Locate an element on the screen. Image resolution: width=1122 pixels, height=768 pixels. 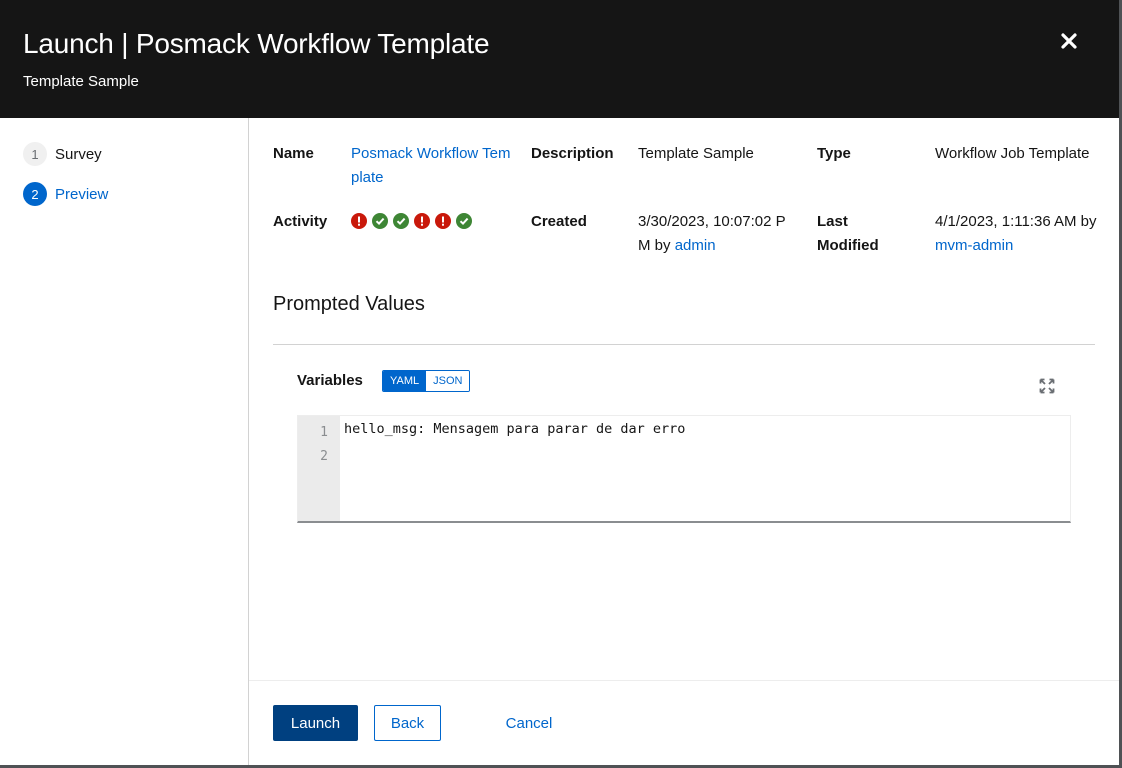
prompted-values-title: Prompted Values is located at coordinates (349, 304).